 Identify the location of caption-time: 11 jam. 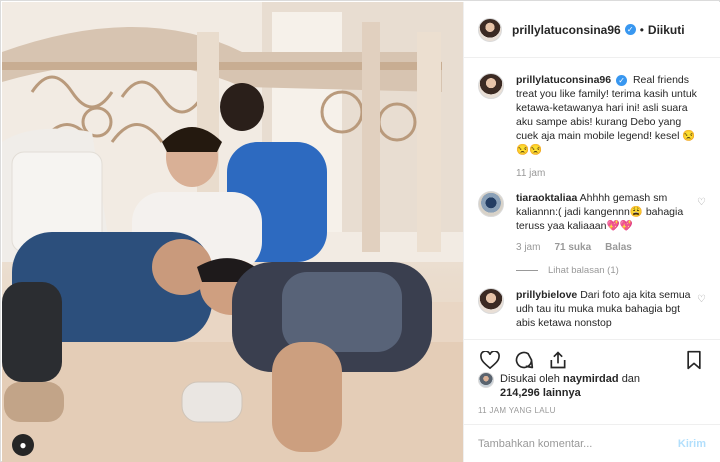
(530, 174).